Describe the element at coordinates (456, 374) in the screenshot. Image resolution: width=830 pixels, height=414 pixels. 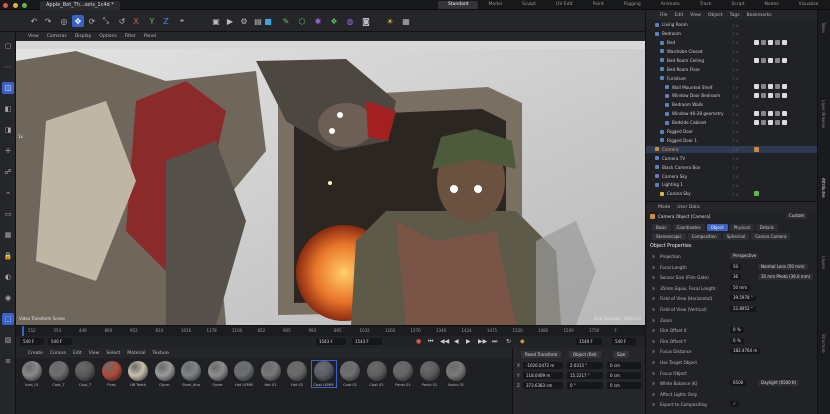
I see `material-swatch: Socks 01` at that location.